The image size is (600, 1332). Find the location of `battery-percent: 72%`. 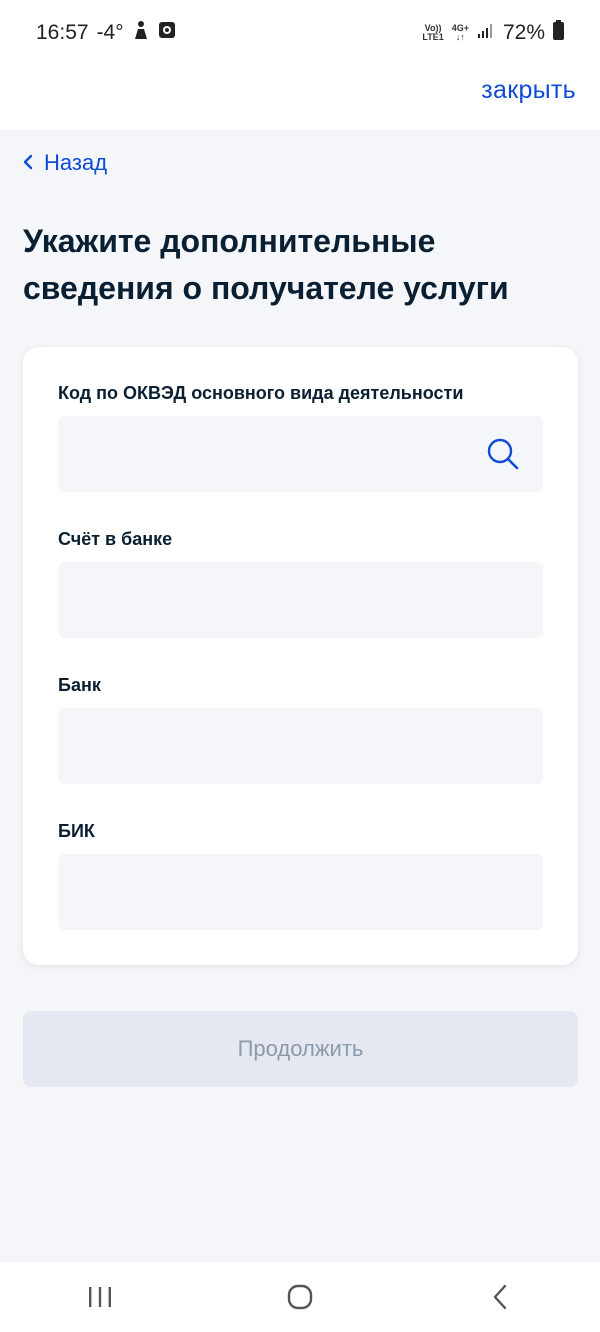

battery-percent: 72% is located at coordinates (523, 32).